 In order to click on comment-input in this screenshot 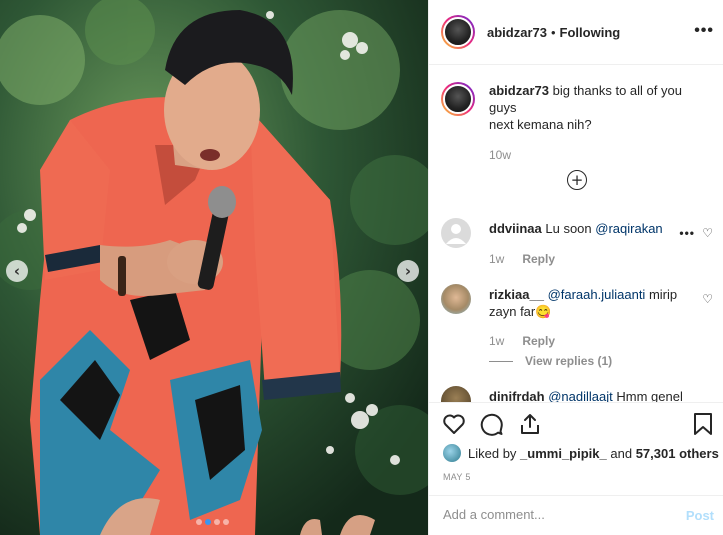, I will do `click(553, 514)`.